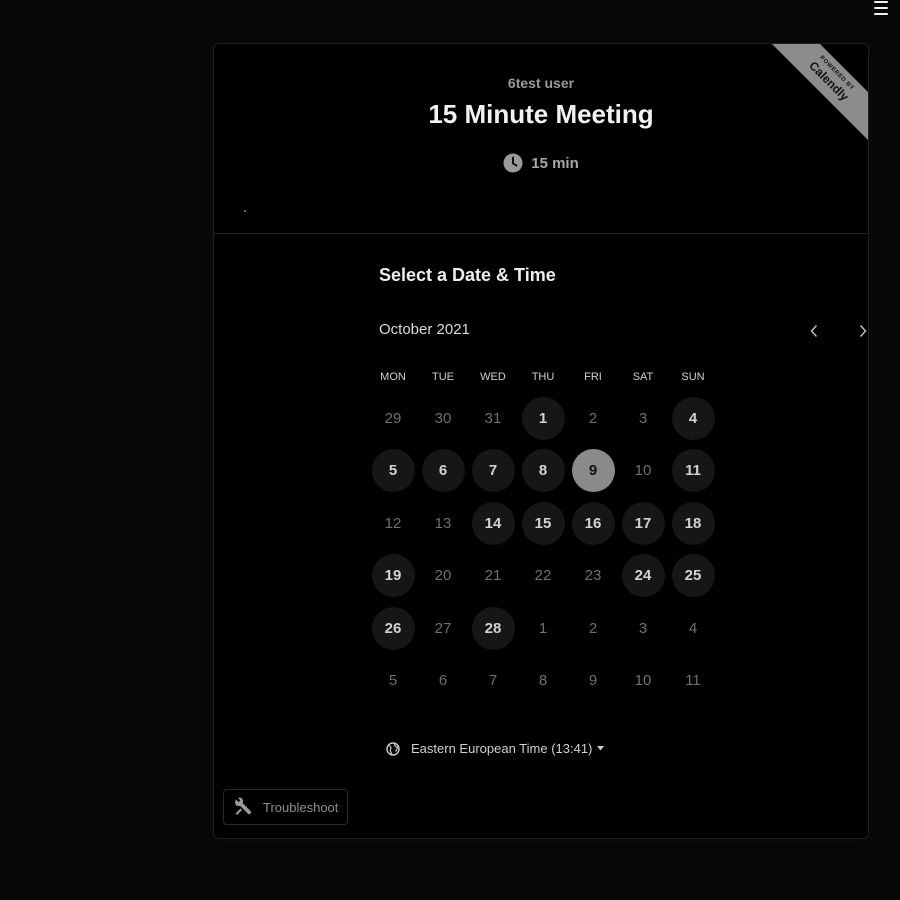  I want to click on calendar-day-available: 1, so click(543, 418).